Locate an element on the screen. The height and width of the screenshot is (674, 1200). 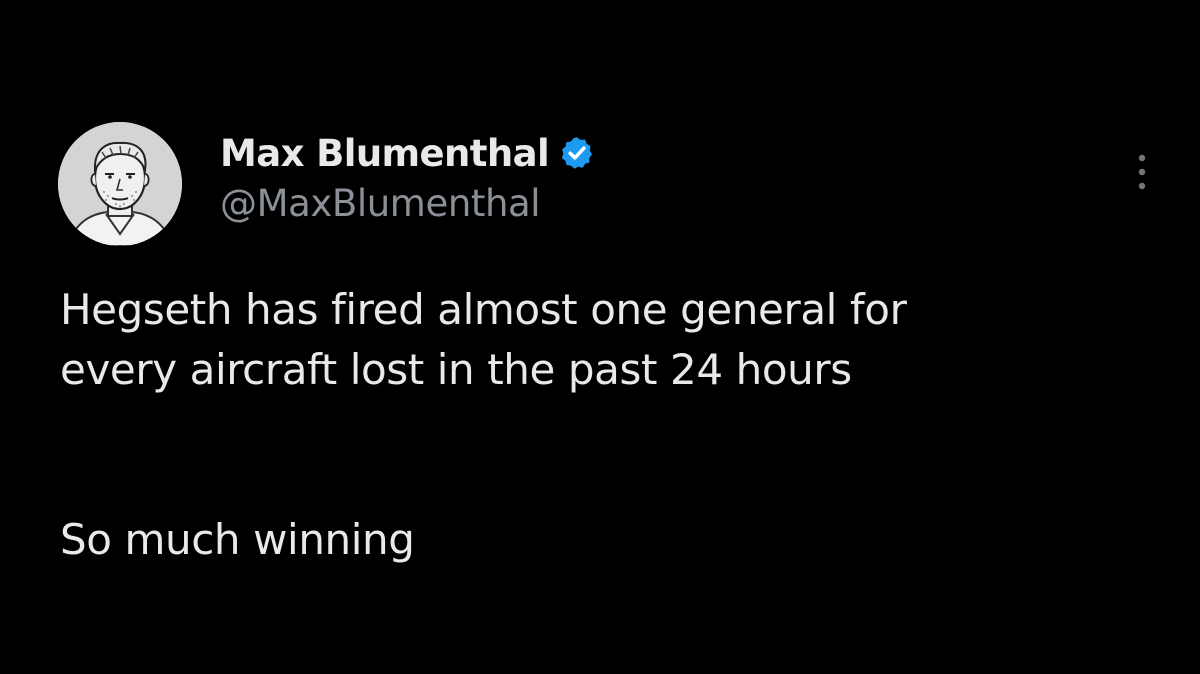
author-display-name: Max Blumenthal is located at coordinates (385, 153).